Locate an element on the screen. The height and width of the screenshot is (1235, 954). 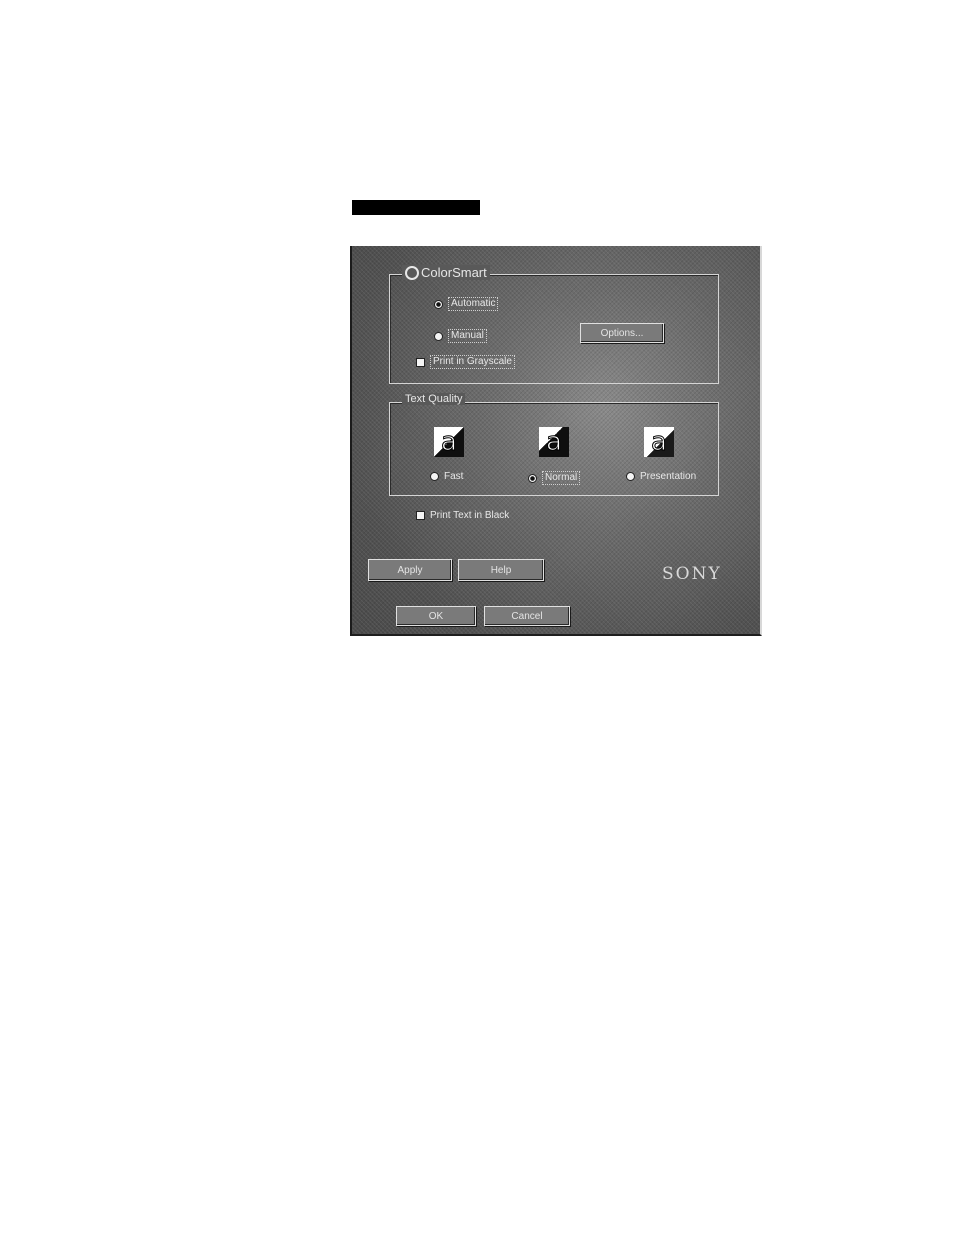
radio-fast-indicator is located at coordinates (434, 476).